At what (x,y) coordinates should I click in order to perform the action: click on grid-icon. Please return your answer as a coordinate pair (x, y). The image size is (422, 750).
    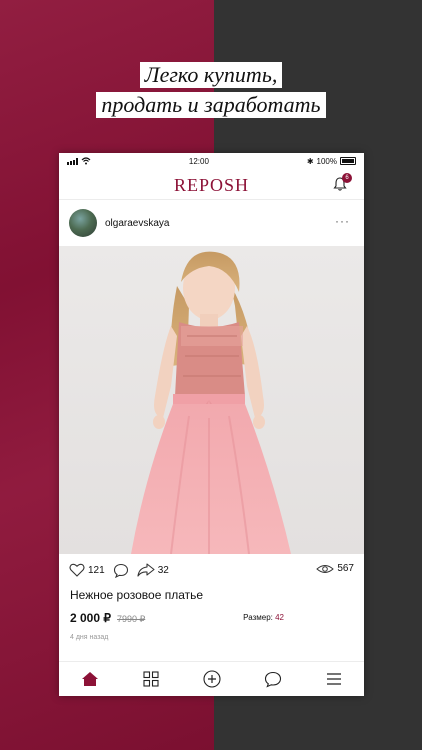
    Looking at the image, I should click on (150, 679).